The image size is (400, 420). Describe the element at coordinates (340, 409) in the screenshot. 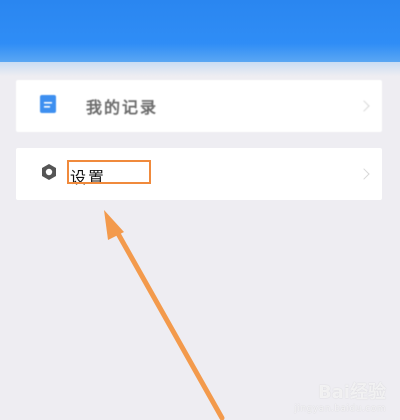

I see `watermark-url: jingyan.baidu.com` at that location.